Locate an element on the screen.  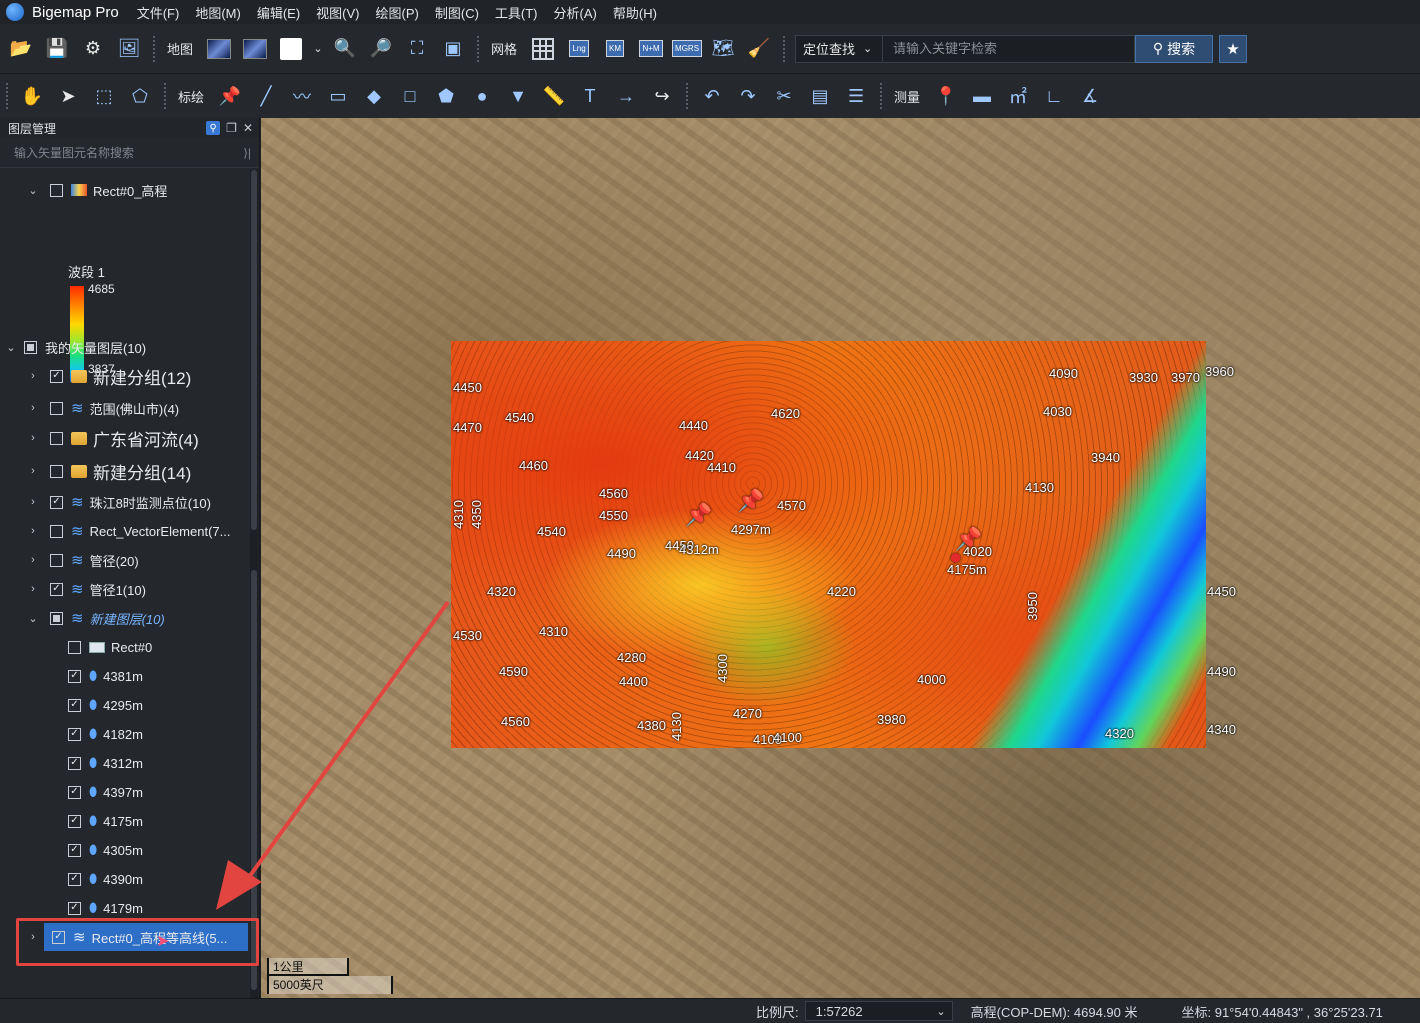
curve-arrow-icon: ↪ is located at coordinates (662, 96).